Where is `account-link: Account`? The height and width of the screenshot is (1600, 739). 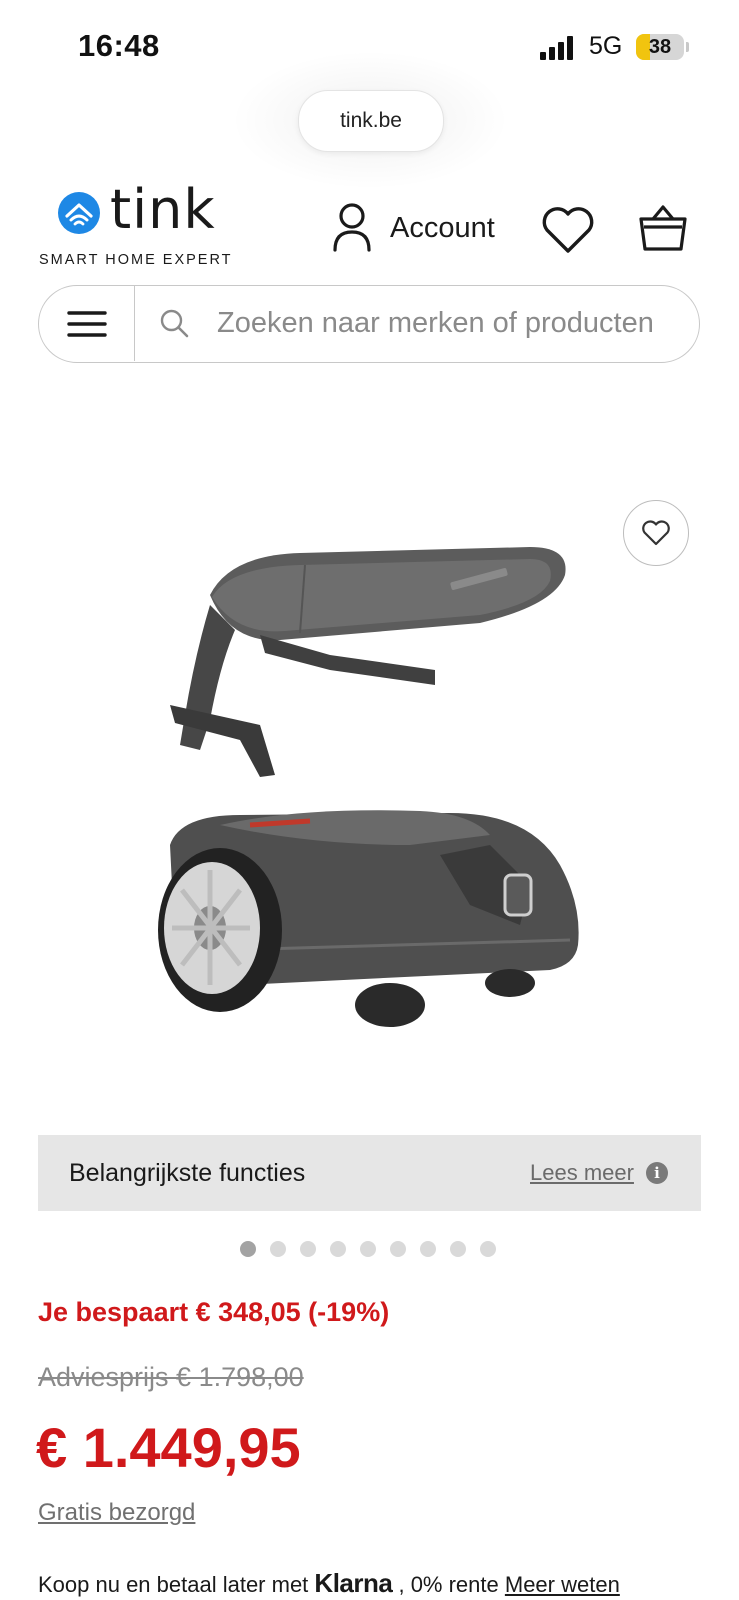 account-link: Account is located at coordinates (442, 228).